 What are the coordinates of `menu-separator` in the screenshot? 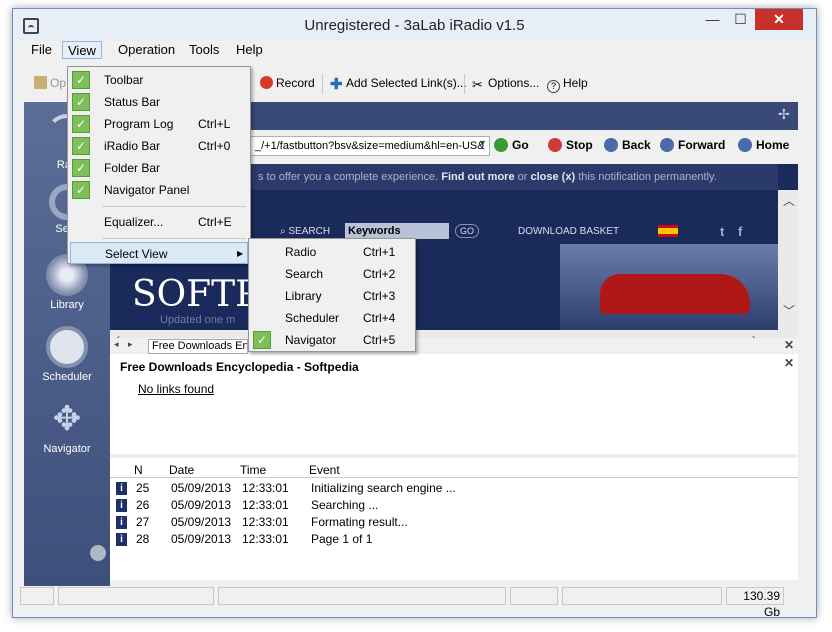 It's located at (174, 206).